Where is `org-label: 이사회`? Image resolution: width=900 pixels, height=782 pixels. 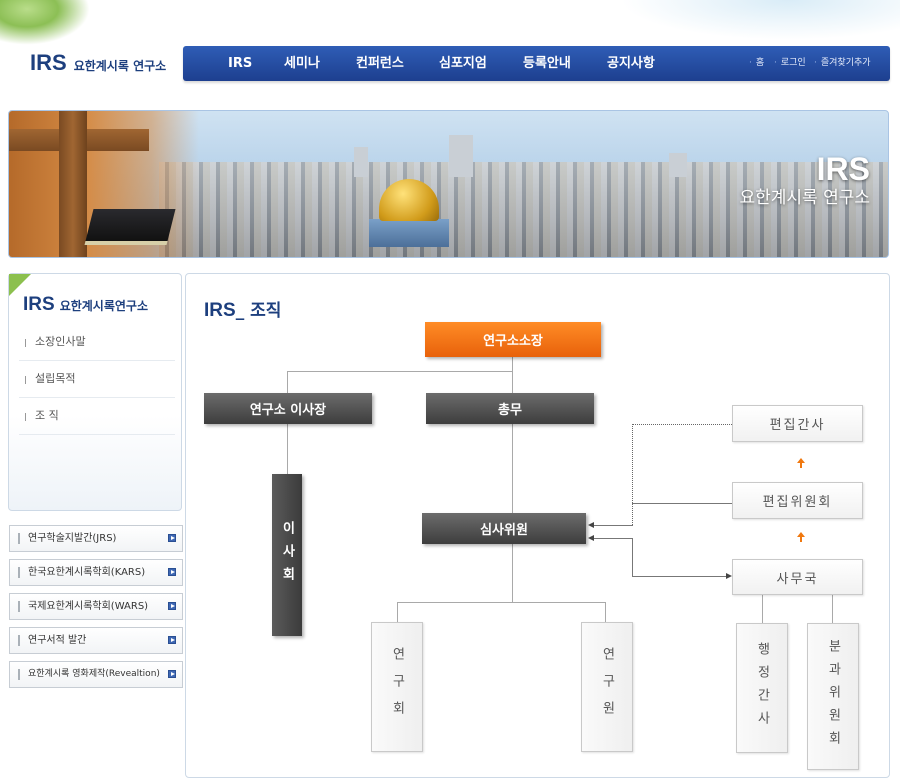
org-label: 이사회 is located at coordinates (287, 555).